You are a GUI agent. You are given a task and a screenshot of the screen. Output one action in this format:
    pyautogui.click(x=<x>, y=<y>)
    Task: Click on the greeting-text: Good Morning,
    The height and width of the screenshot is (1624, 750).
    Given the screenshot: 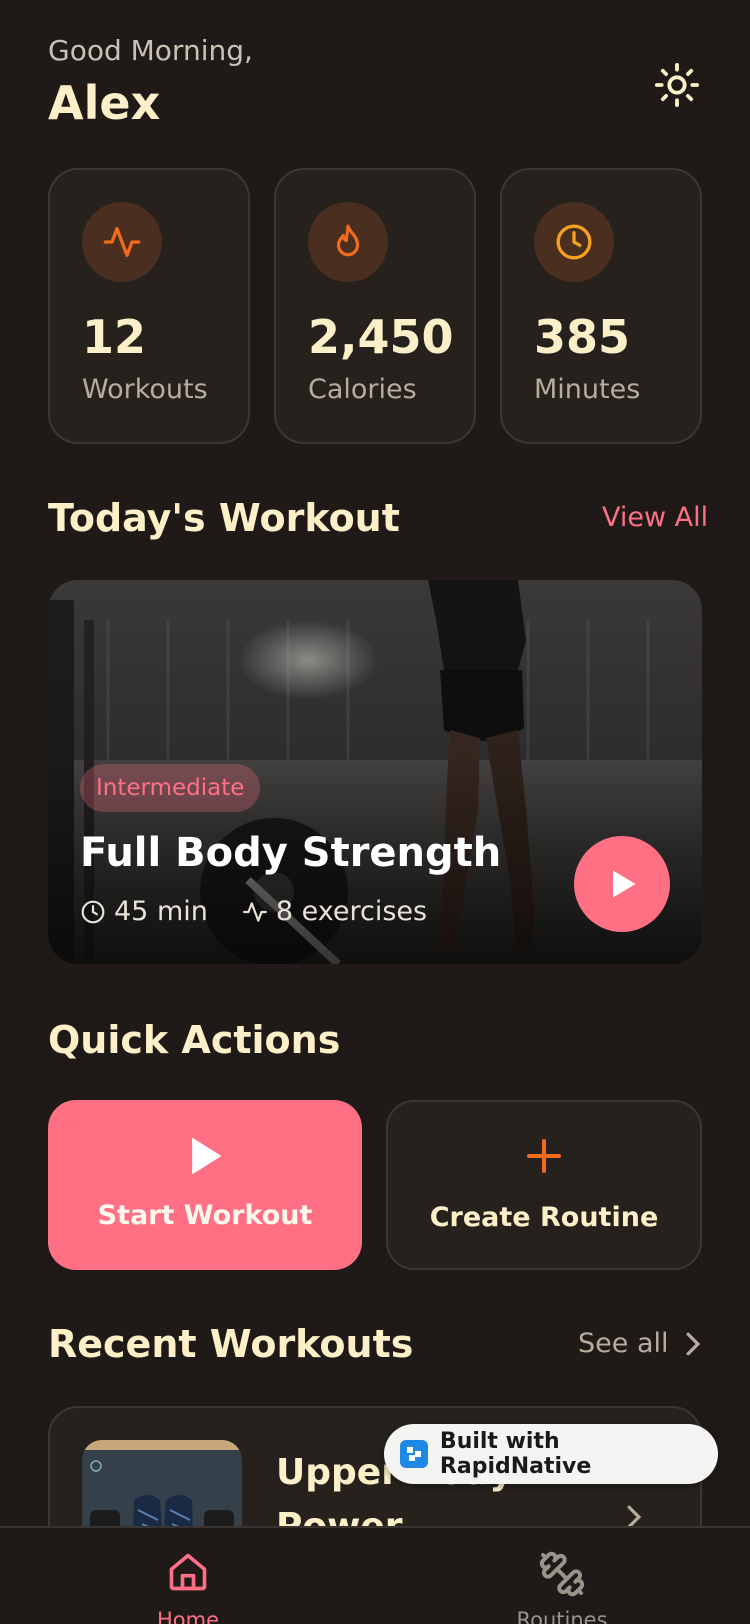 What is the action you would take?
    pyautogui.click(x=150, y=50)
    